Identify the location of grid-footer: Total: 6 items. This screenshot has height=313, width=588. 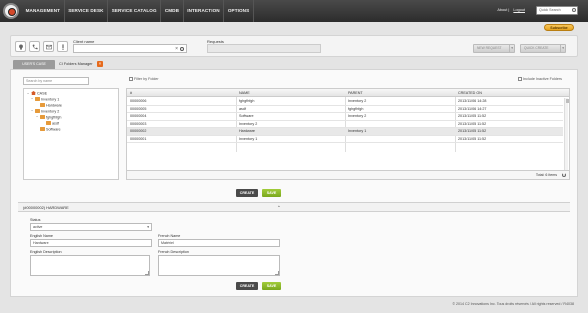
(348, 174).